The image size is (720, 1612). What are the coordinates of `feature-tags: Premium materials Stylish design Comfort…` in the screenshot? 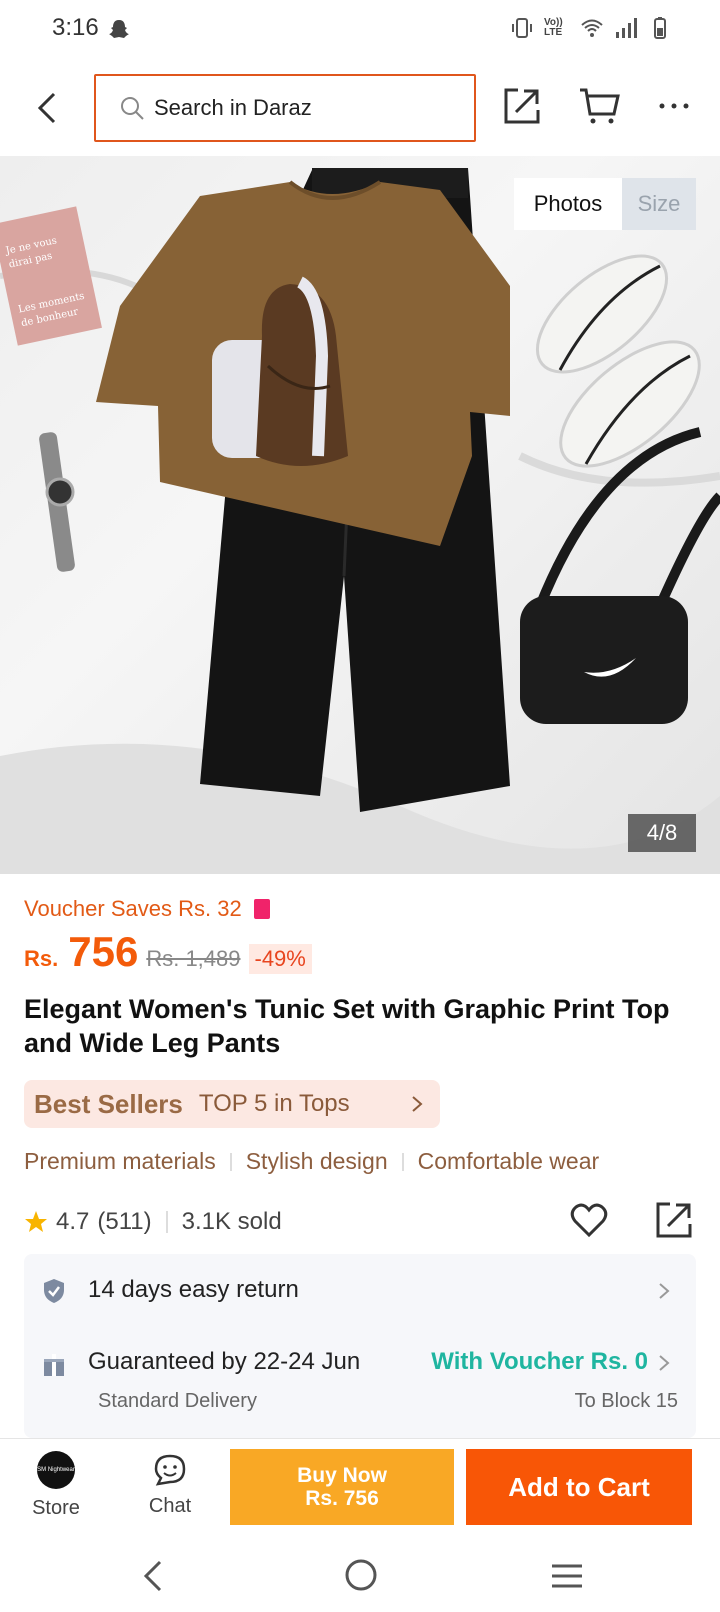 It's located at (311, 1161).